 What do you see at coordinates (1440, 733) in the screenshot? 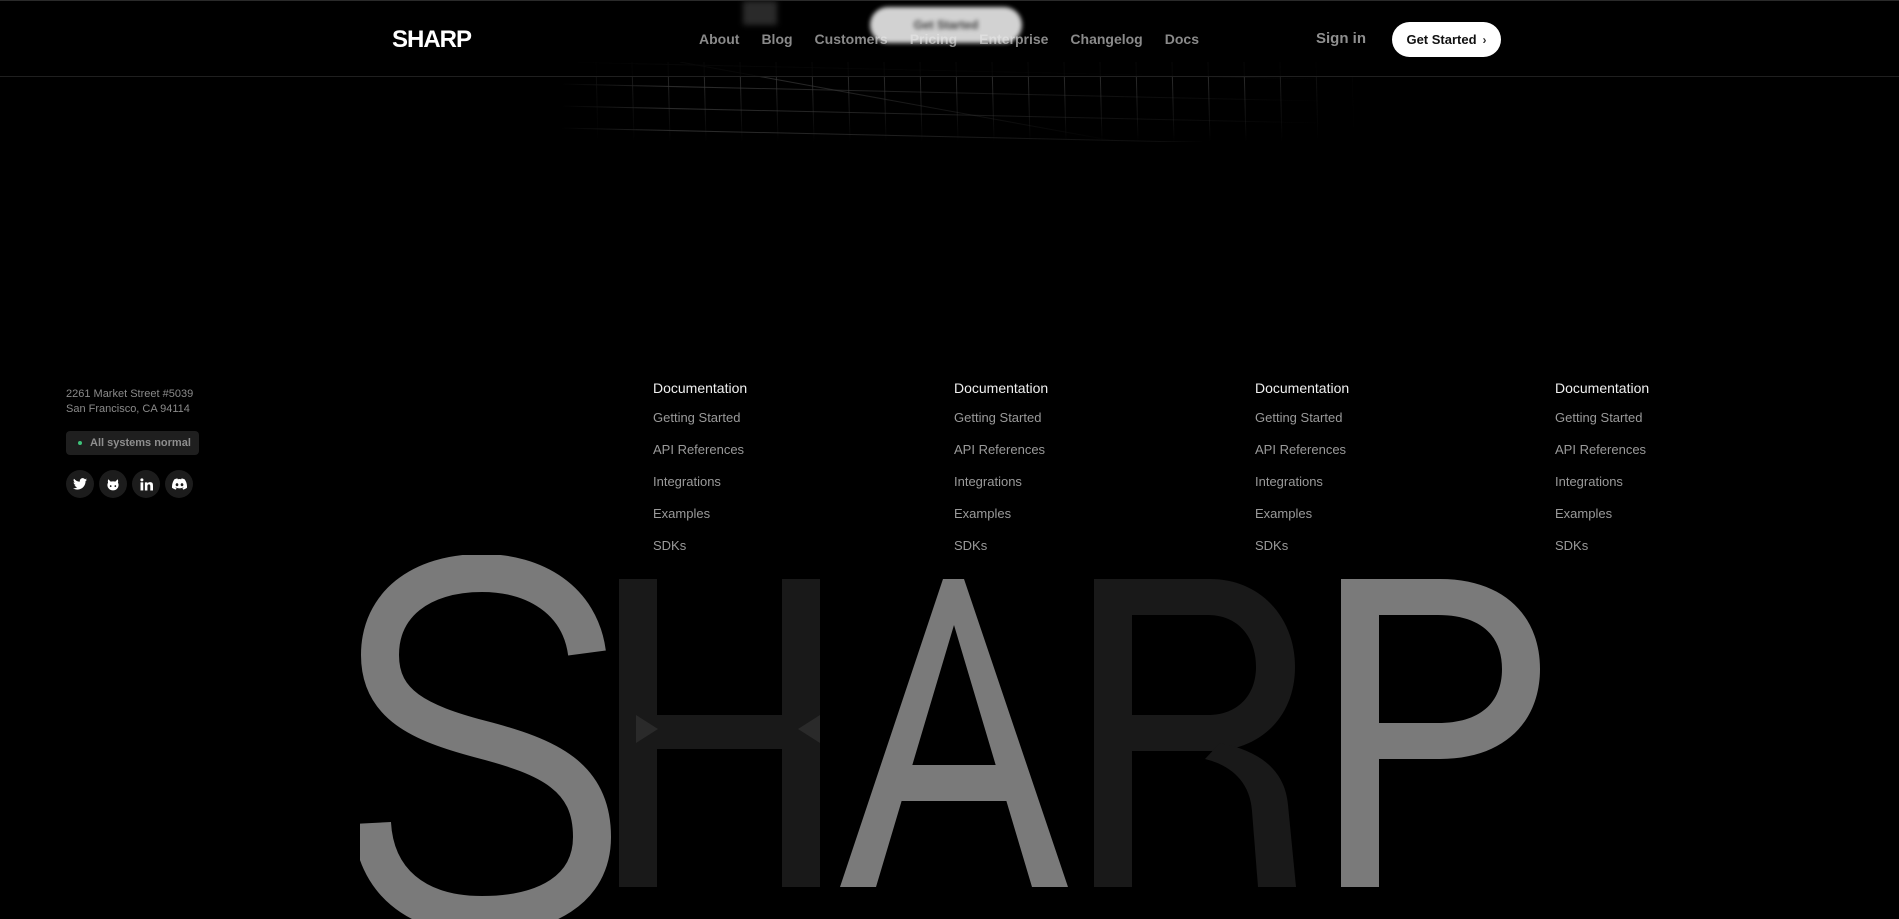
I see `wordmark-letter-p` at bounding box center [1440, 733].